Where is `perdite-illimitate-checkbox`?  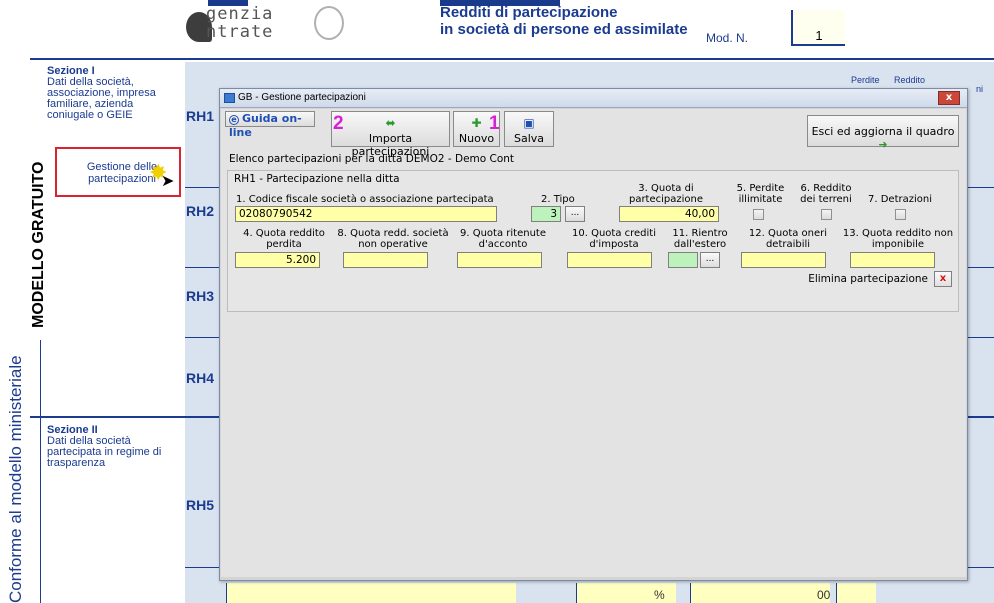 perdite-illimitate-checkbox is located at coordinates (758, 214).